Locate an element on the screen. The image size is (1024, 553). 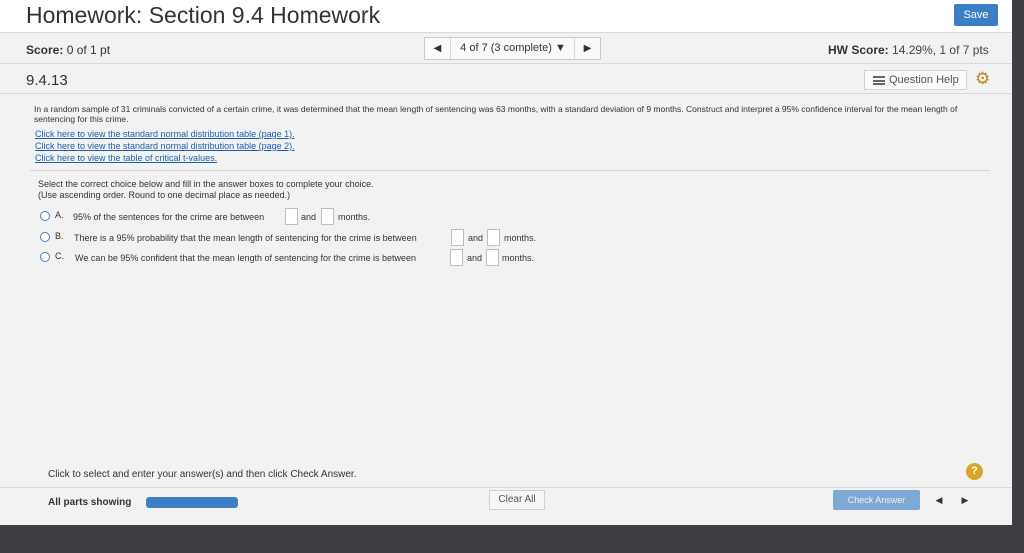
check-answer-button: Check Answer is located at coordinates (876, 500).